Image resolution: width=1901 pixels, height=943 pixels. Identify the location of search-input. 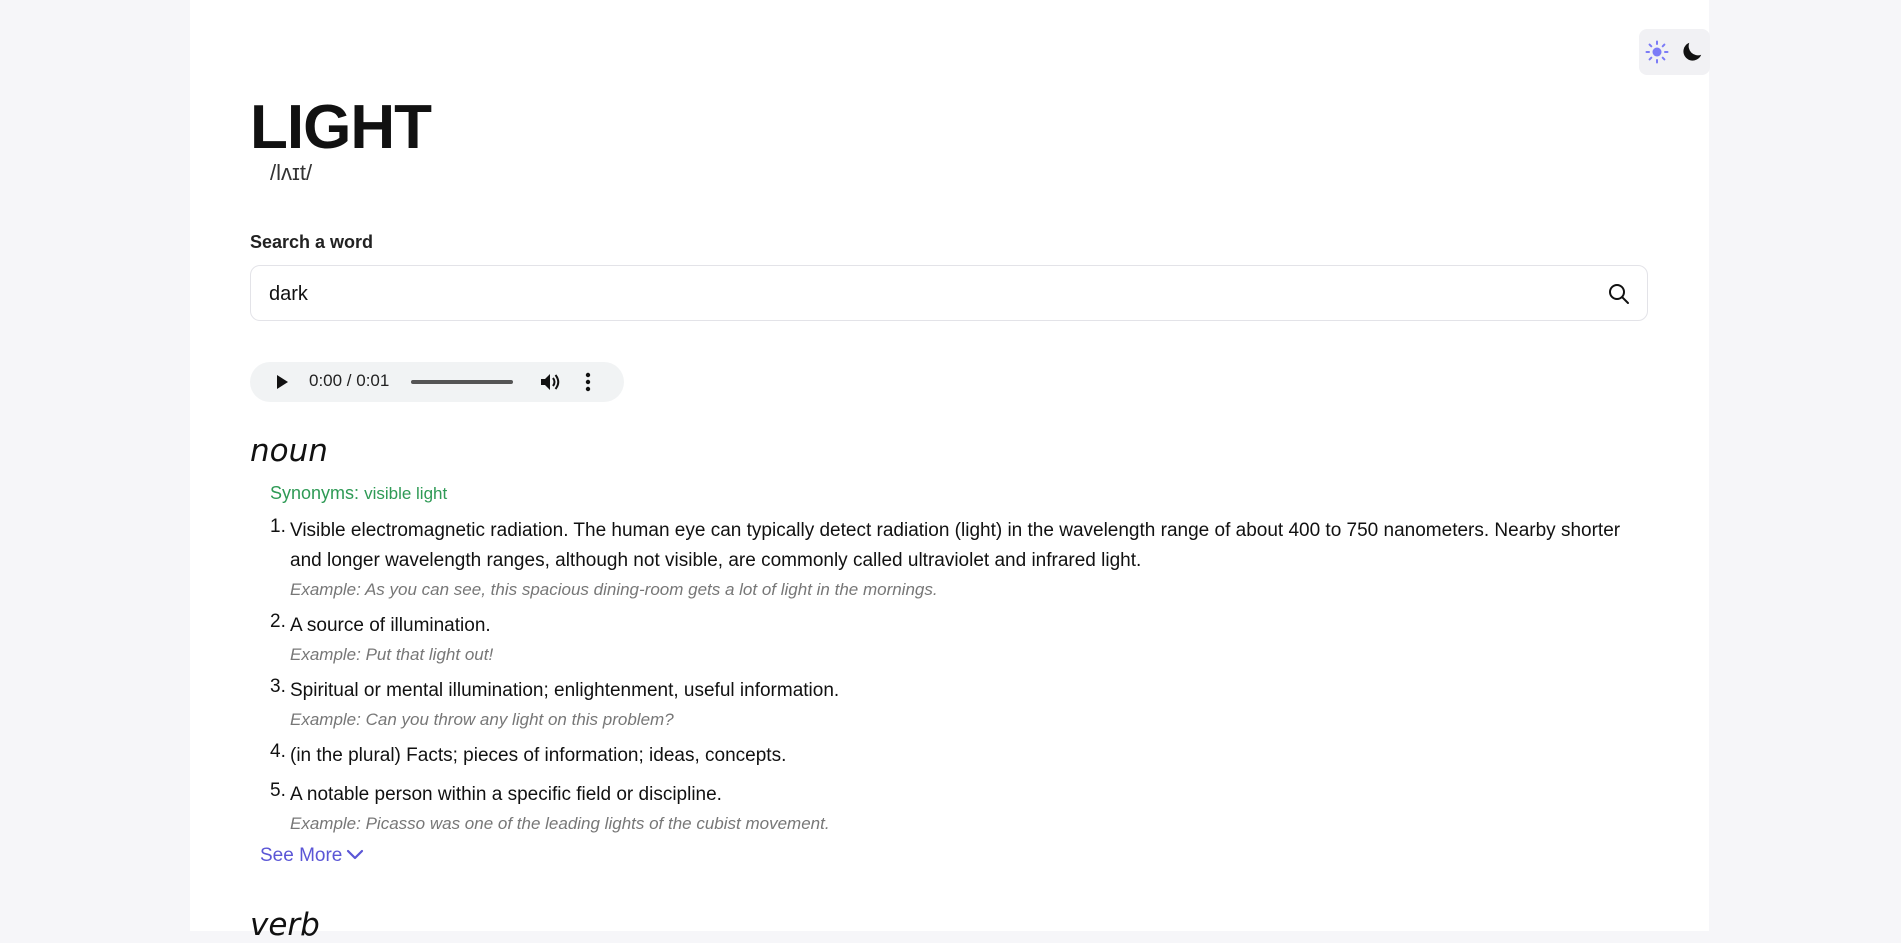
(919, 294).